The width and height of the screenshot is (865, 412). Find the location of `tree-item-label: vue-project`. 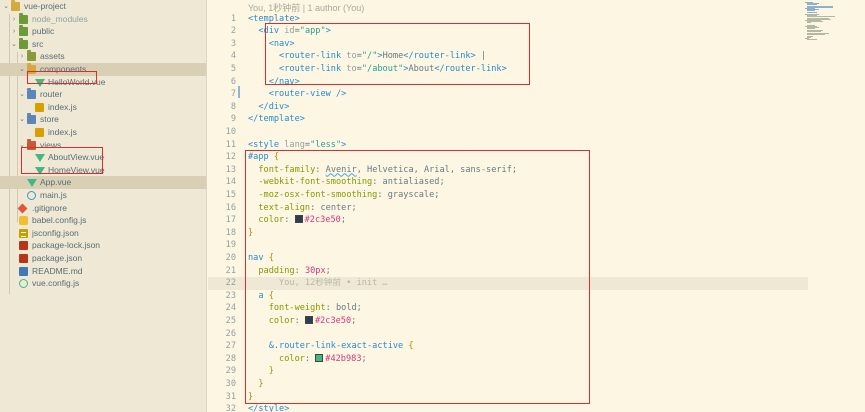

tree-item-label: vue-project is located at coordinates (45, 6).